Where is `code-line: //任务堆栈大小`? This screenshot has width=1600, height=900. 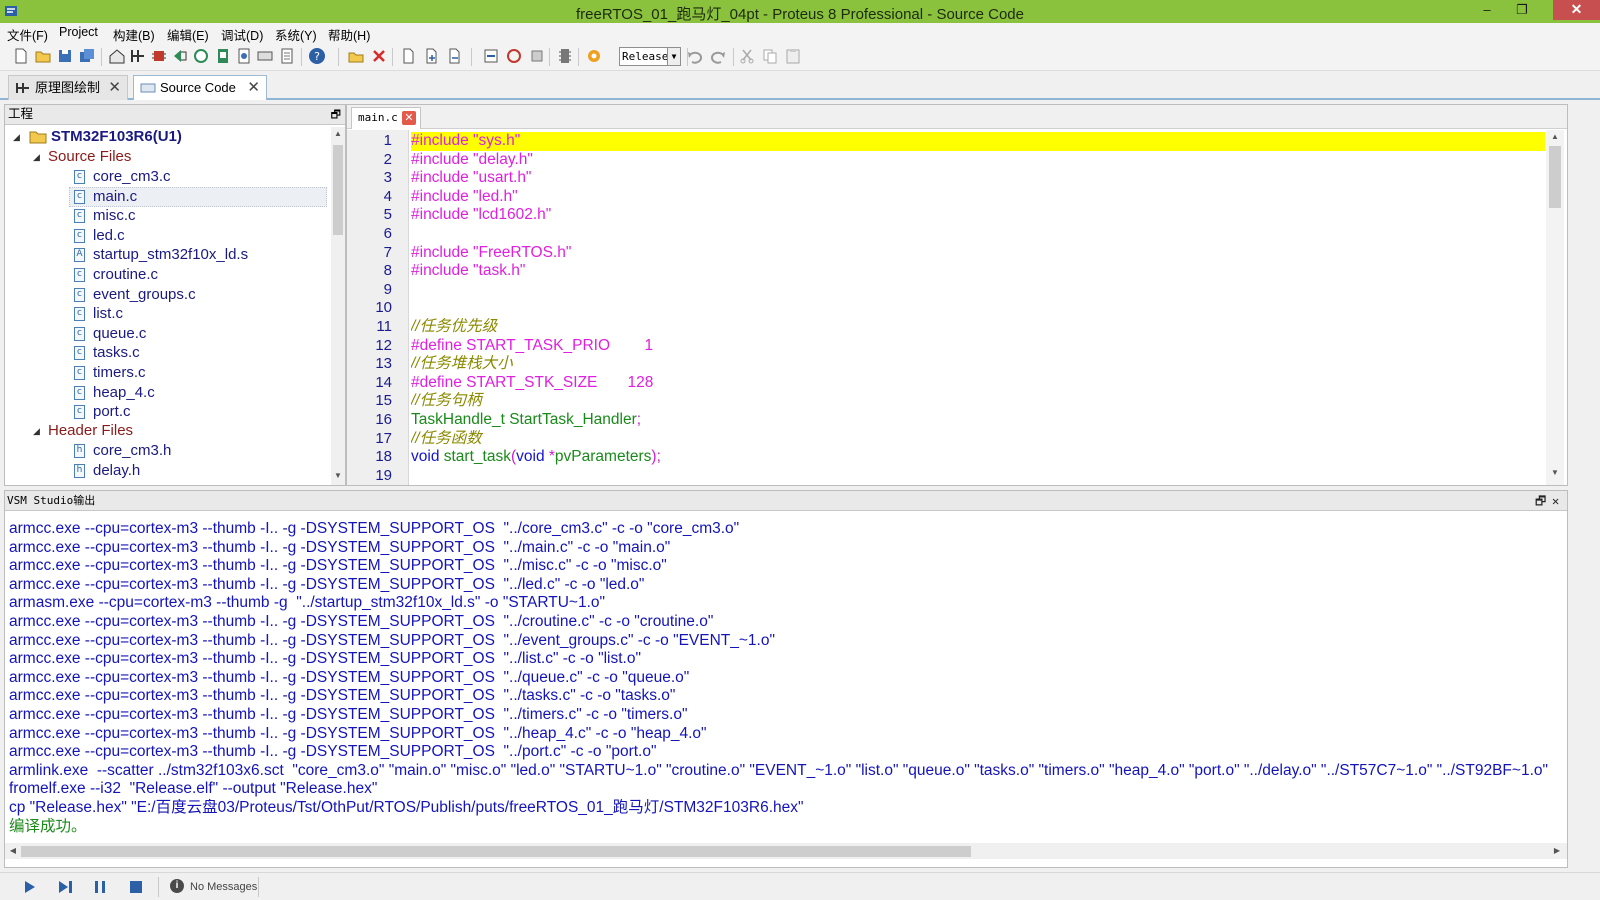 code-line: //任务堆栈大小 is located at coordinates (978, 364).